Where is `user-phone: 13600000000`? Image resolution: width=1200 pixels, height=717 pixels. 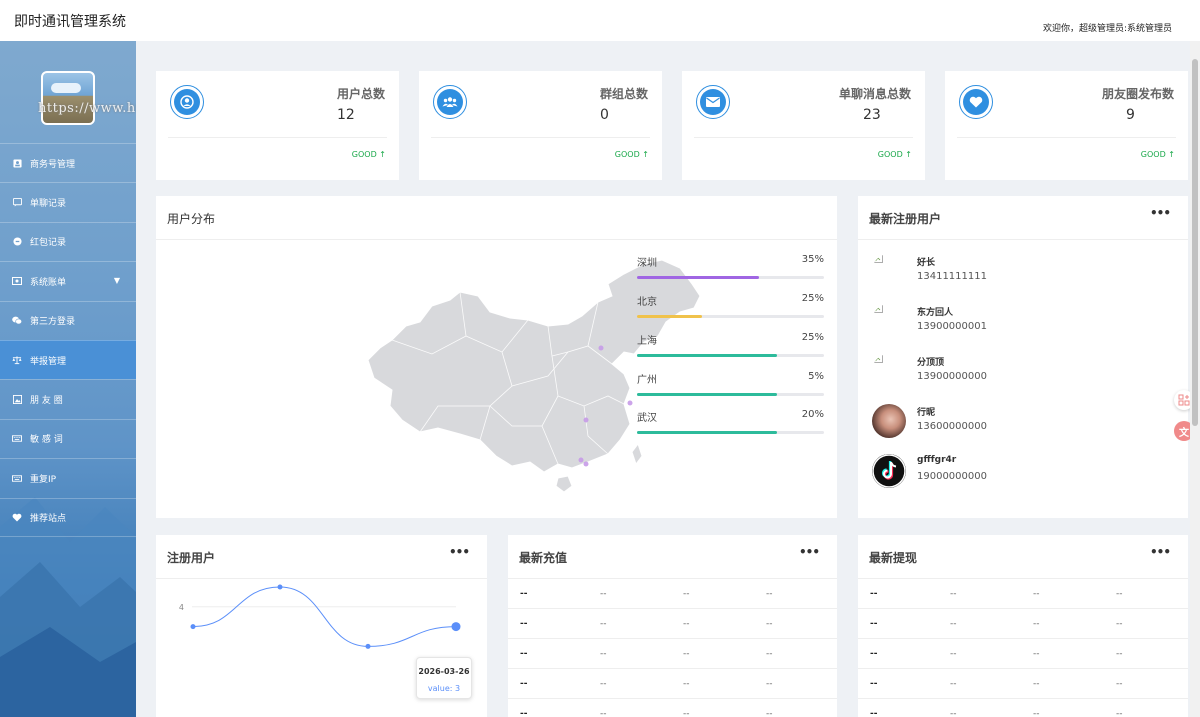
user-phone: 13600000000 is located at coordinates (952, 426).